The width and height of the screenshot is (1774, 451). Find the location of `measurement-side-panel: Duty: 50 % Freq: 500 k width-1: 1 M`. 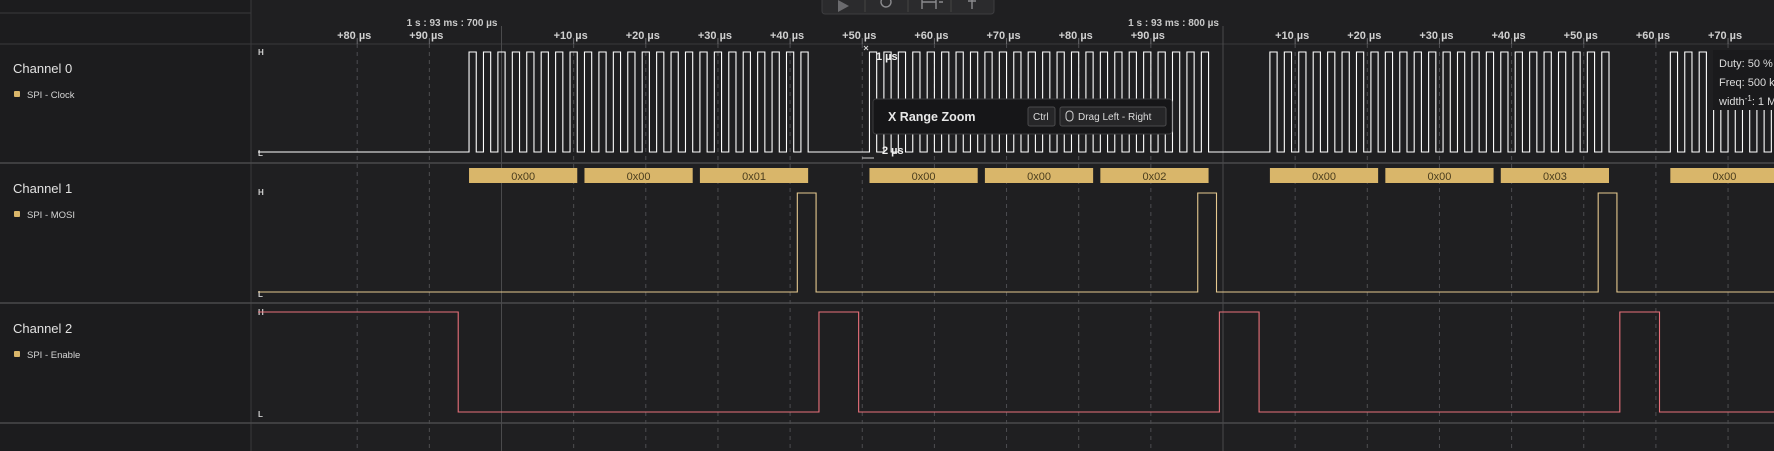

measurement-side-panel: Duty: 50 % Freq: 500 k width-1: 1 M is located at coordinates (1743, 80).